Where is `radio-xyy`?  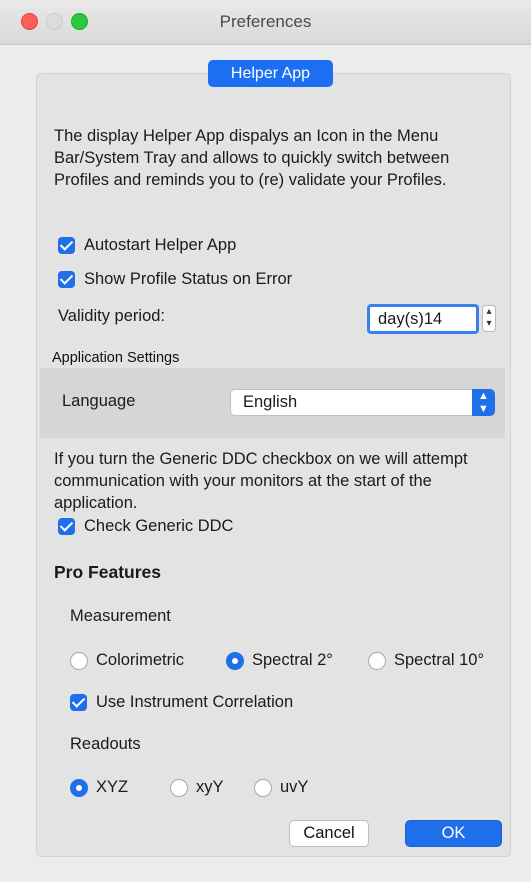 radio-xyy is located at coordinates (179, 787).